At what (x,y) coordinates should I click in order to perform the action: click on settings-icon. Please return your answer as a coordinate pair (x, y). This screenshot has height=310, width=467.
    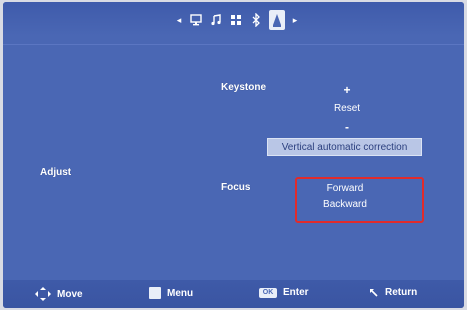
    Looking at the image, I should click on (277, 20).